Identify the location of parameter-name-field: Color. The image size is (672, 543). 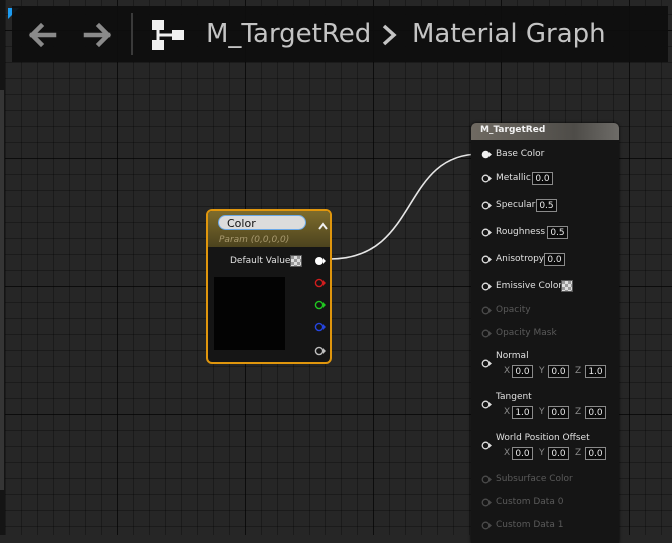
(262, 222).